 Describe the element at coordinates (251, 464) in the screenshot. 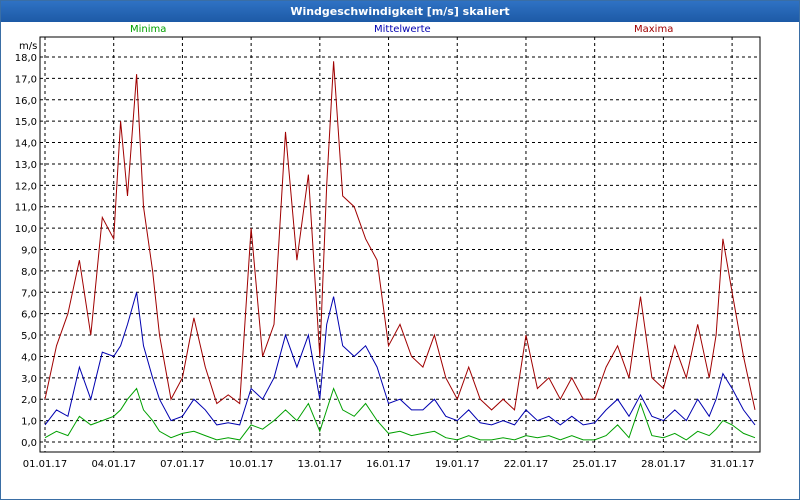

I see `x-tick-label: 10.01.17` at that location.